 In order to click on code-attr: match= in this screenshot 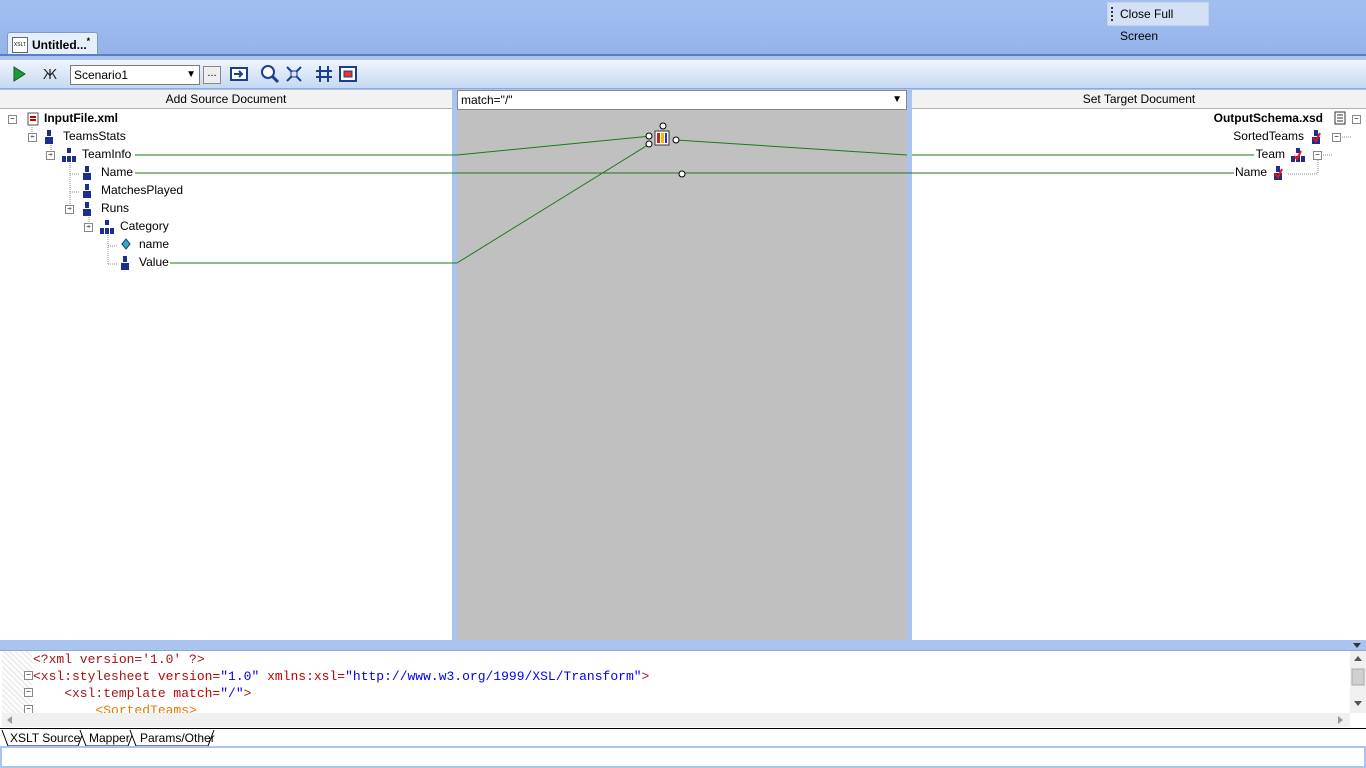, I will do `click(193, 693)`.